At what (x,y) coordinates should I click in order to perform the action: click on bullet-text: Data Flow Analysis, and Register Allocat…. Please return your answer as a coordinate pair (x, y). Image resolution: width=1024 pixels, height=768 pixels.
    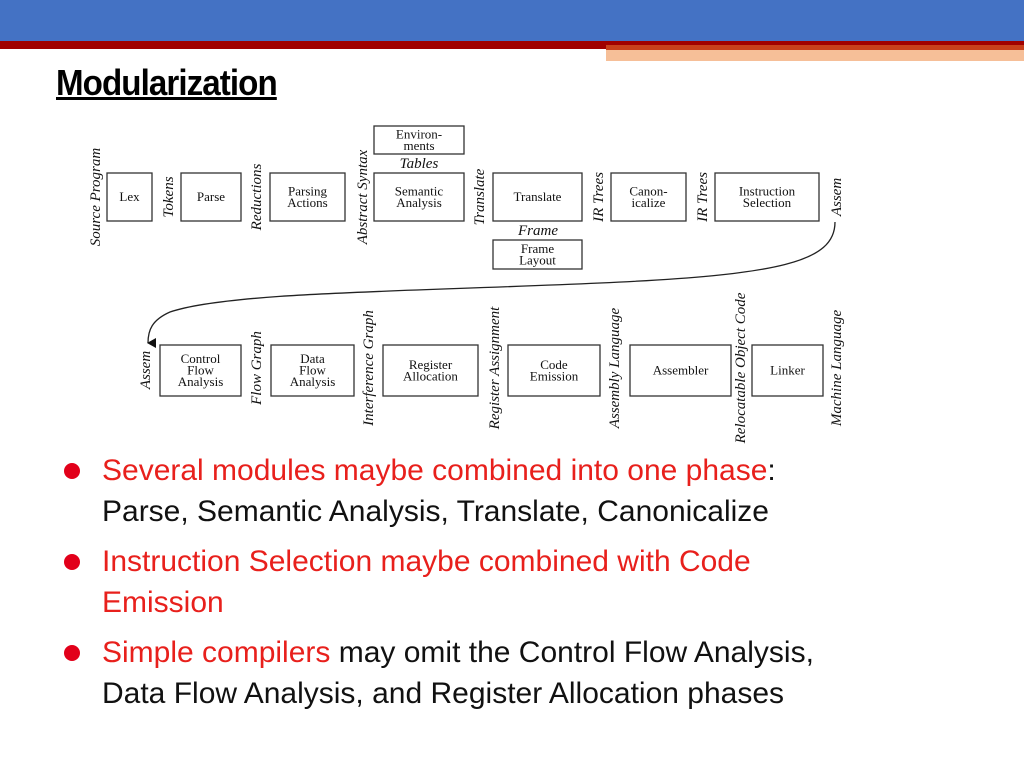
    Looking at the image, I should click on (443, 693).